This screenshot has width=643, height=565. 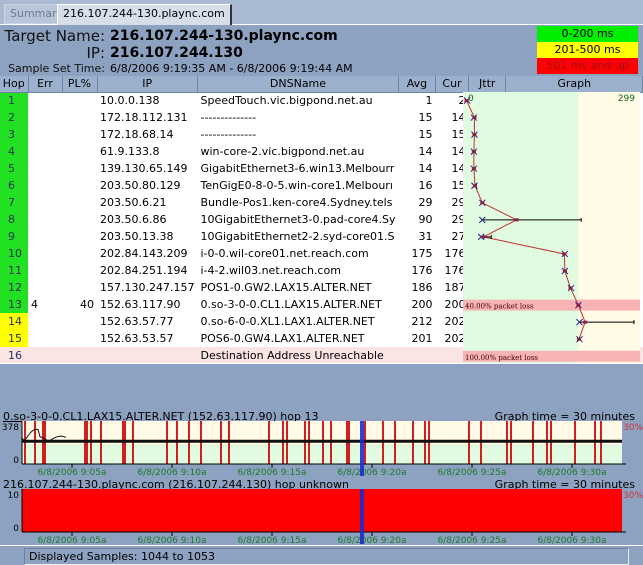 I want to click on cell-hop: 14, so click(x=14, y=321).